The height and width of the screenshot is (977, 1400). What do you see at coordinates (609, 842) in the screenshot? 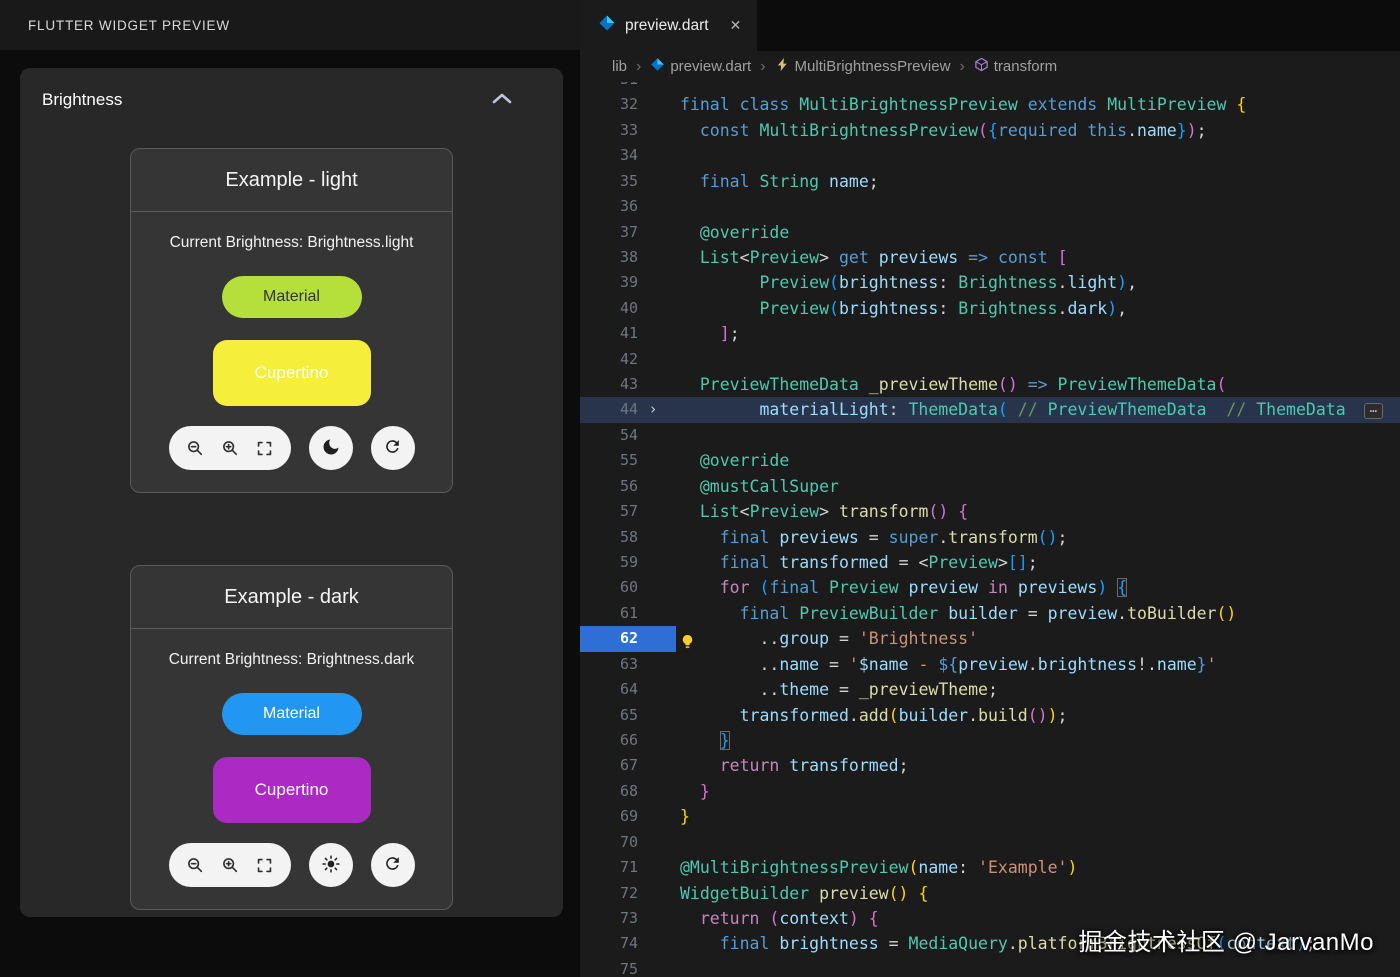
I see `line-number: 70` at bounding box center [609, 842].